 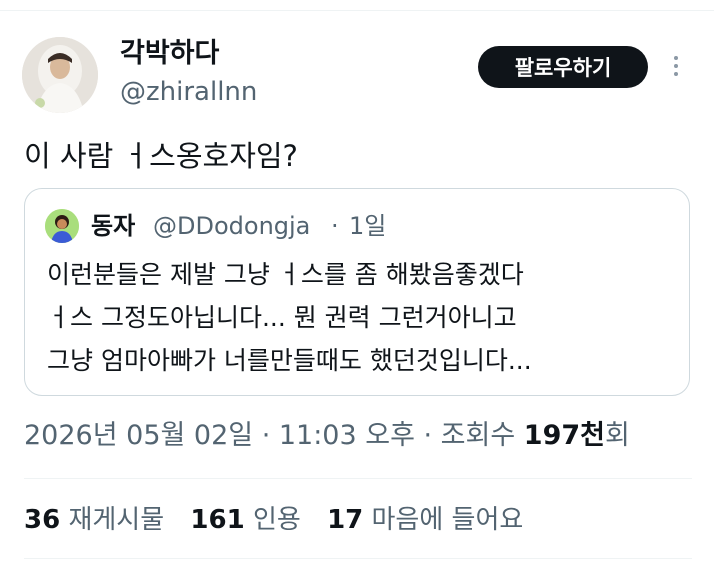 What do you see at coordinates (42, 520) in the screenshot?
I see `reposts-count: 36` at bounding box center [42, 520].